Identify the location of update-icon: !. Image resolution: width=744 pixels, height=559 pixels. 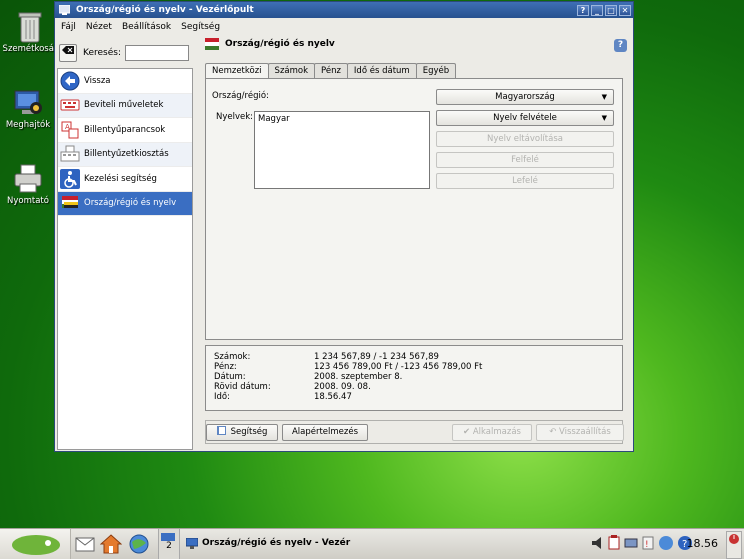
(648, 543).